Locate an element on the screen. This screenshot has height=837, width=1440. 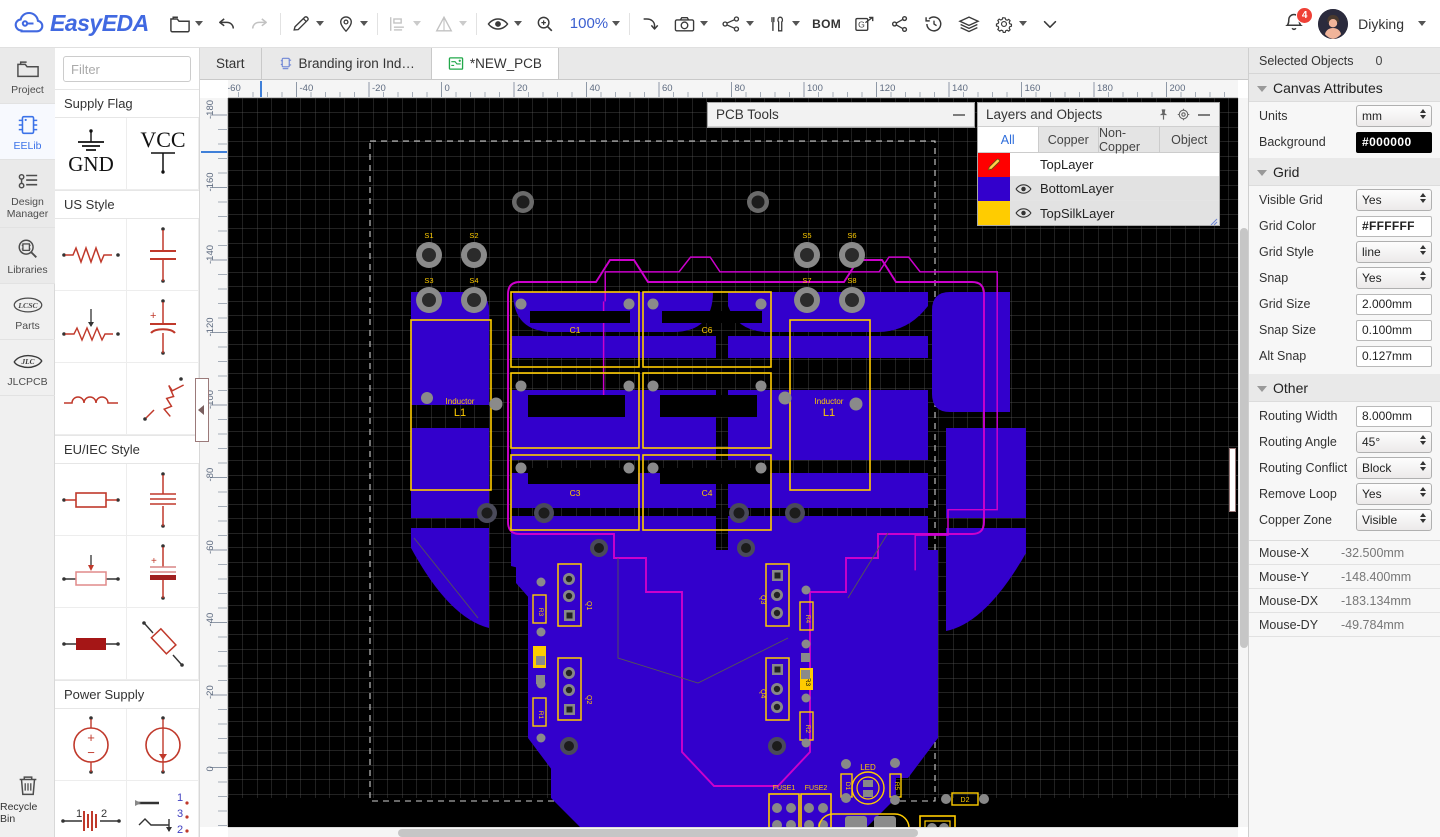
property-select-routing-conflict: Block is located at coordinates (1394, 468).